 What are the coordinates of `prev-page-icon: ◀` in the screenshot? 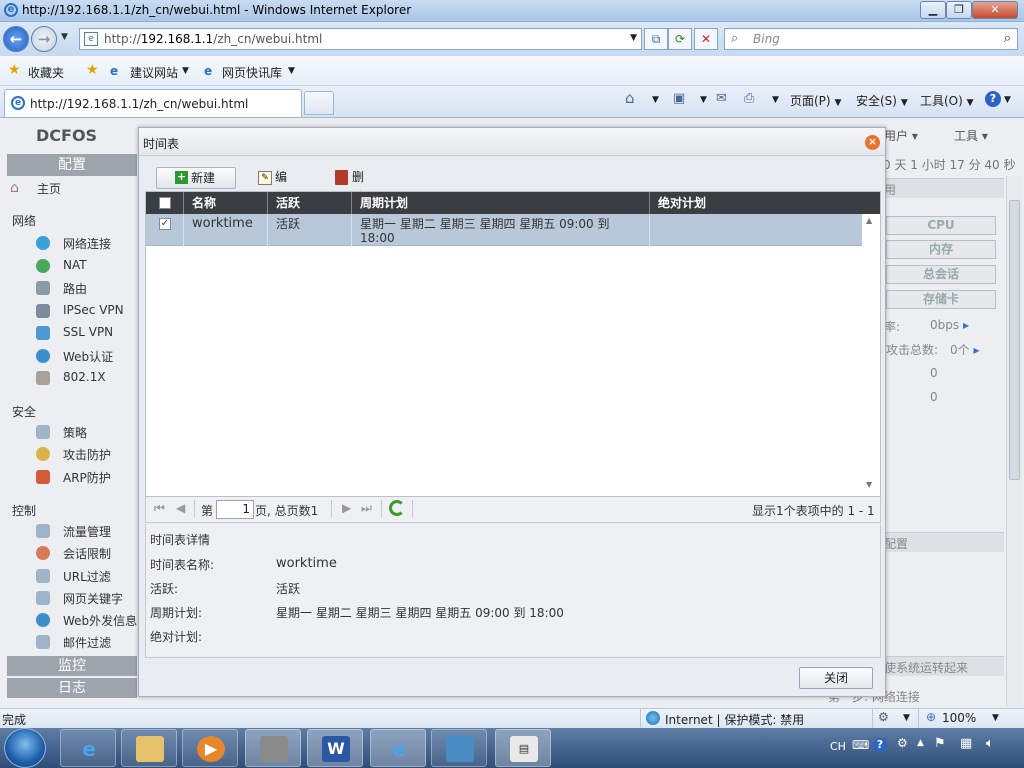 It's located at (180, 508).